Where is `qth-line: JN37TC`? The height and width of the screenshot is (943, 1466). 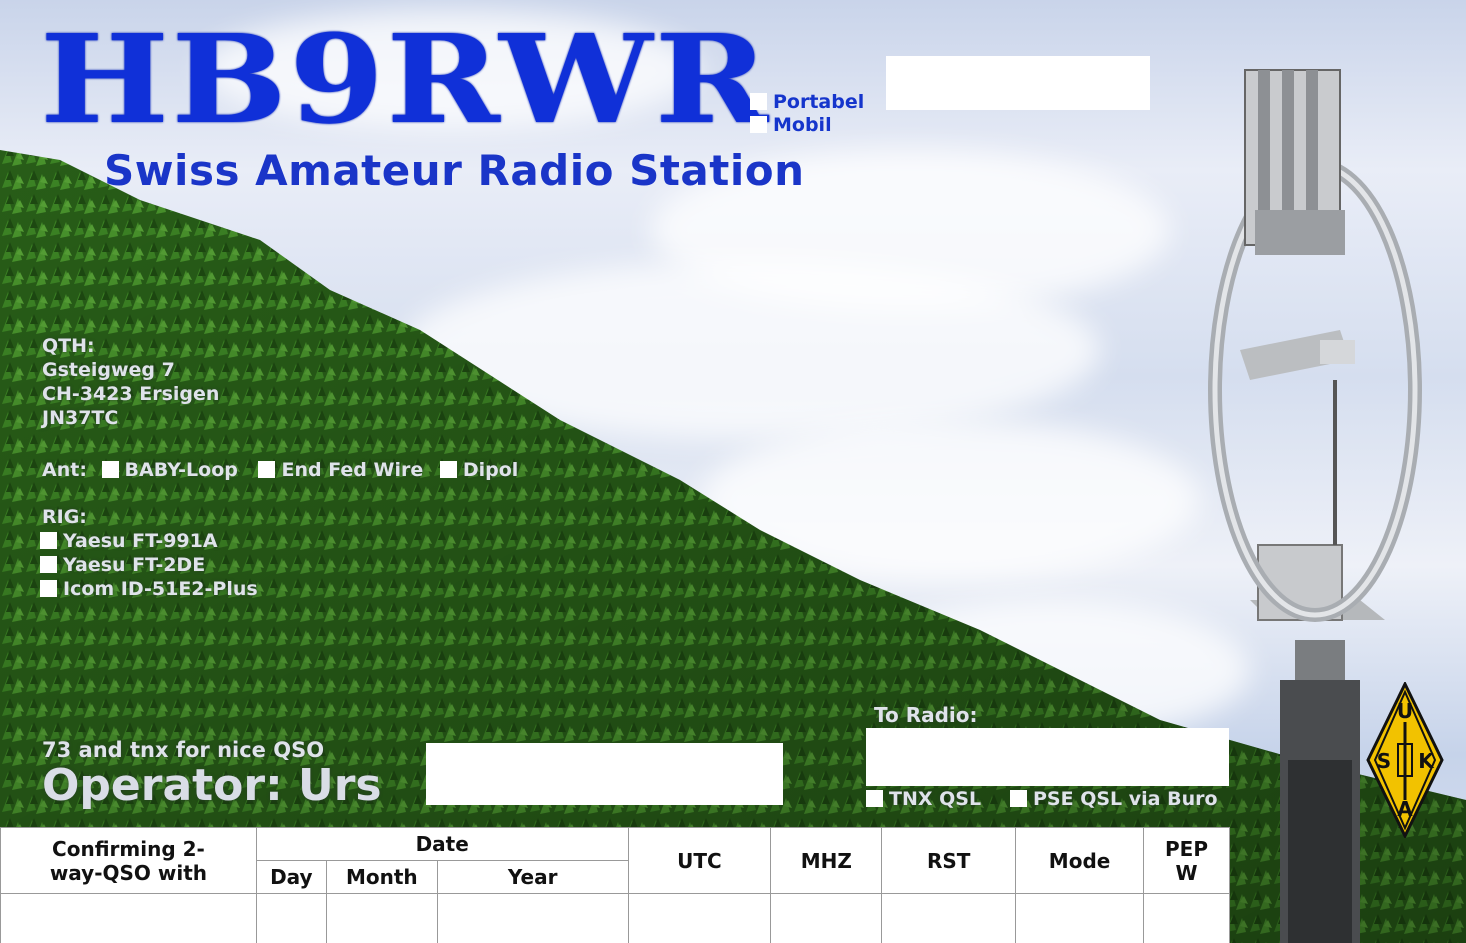 qth-line: JN37TC is located at coordinates (80, 418).